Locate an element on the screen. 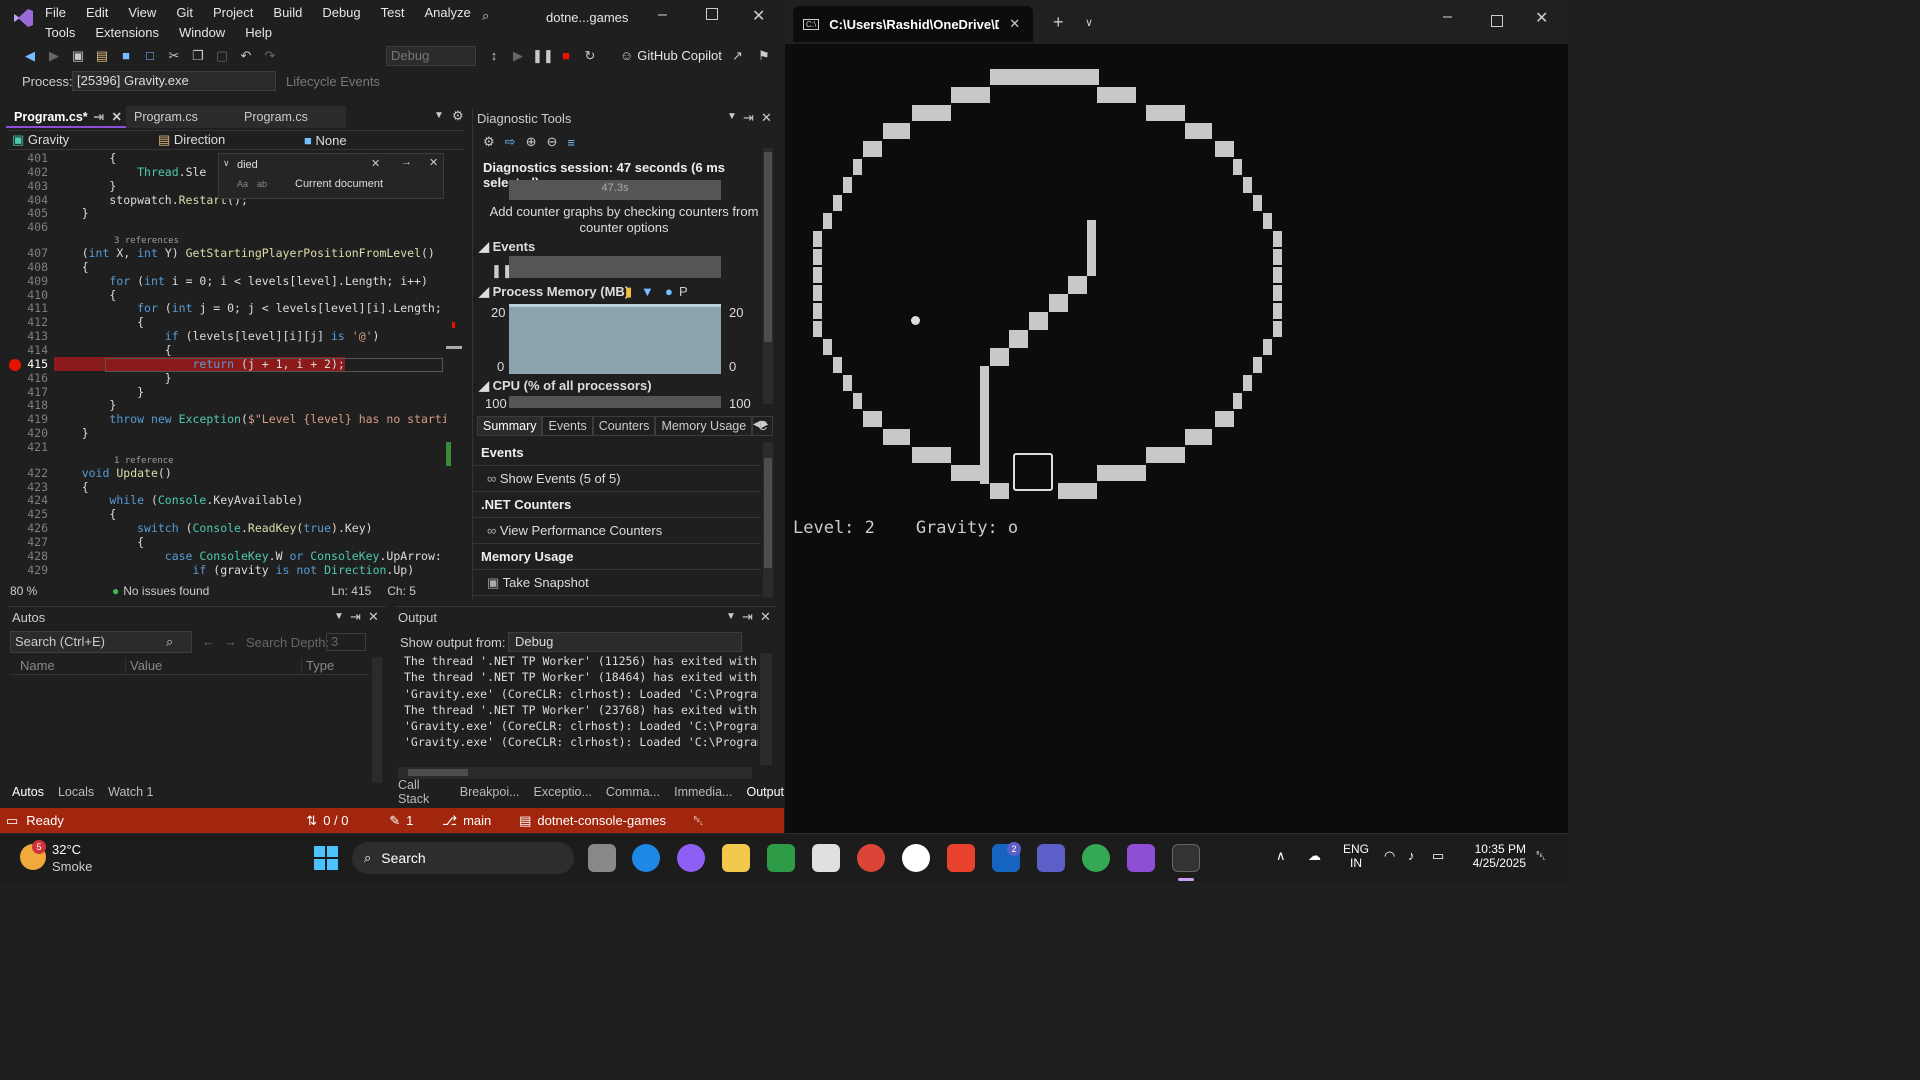 This screenshot has width=1920, height=1080. panel-menu-icon: ▼ is located at coordinates (732, 116).